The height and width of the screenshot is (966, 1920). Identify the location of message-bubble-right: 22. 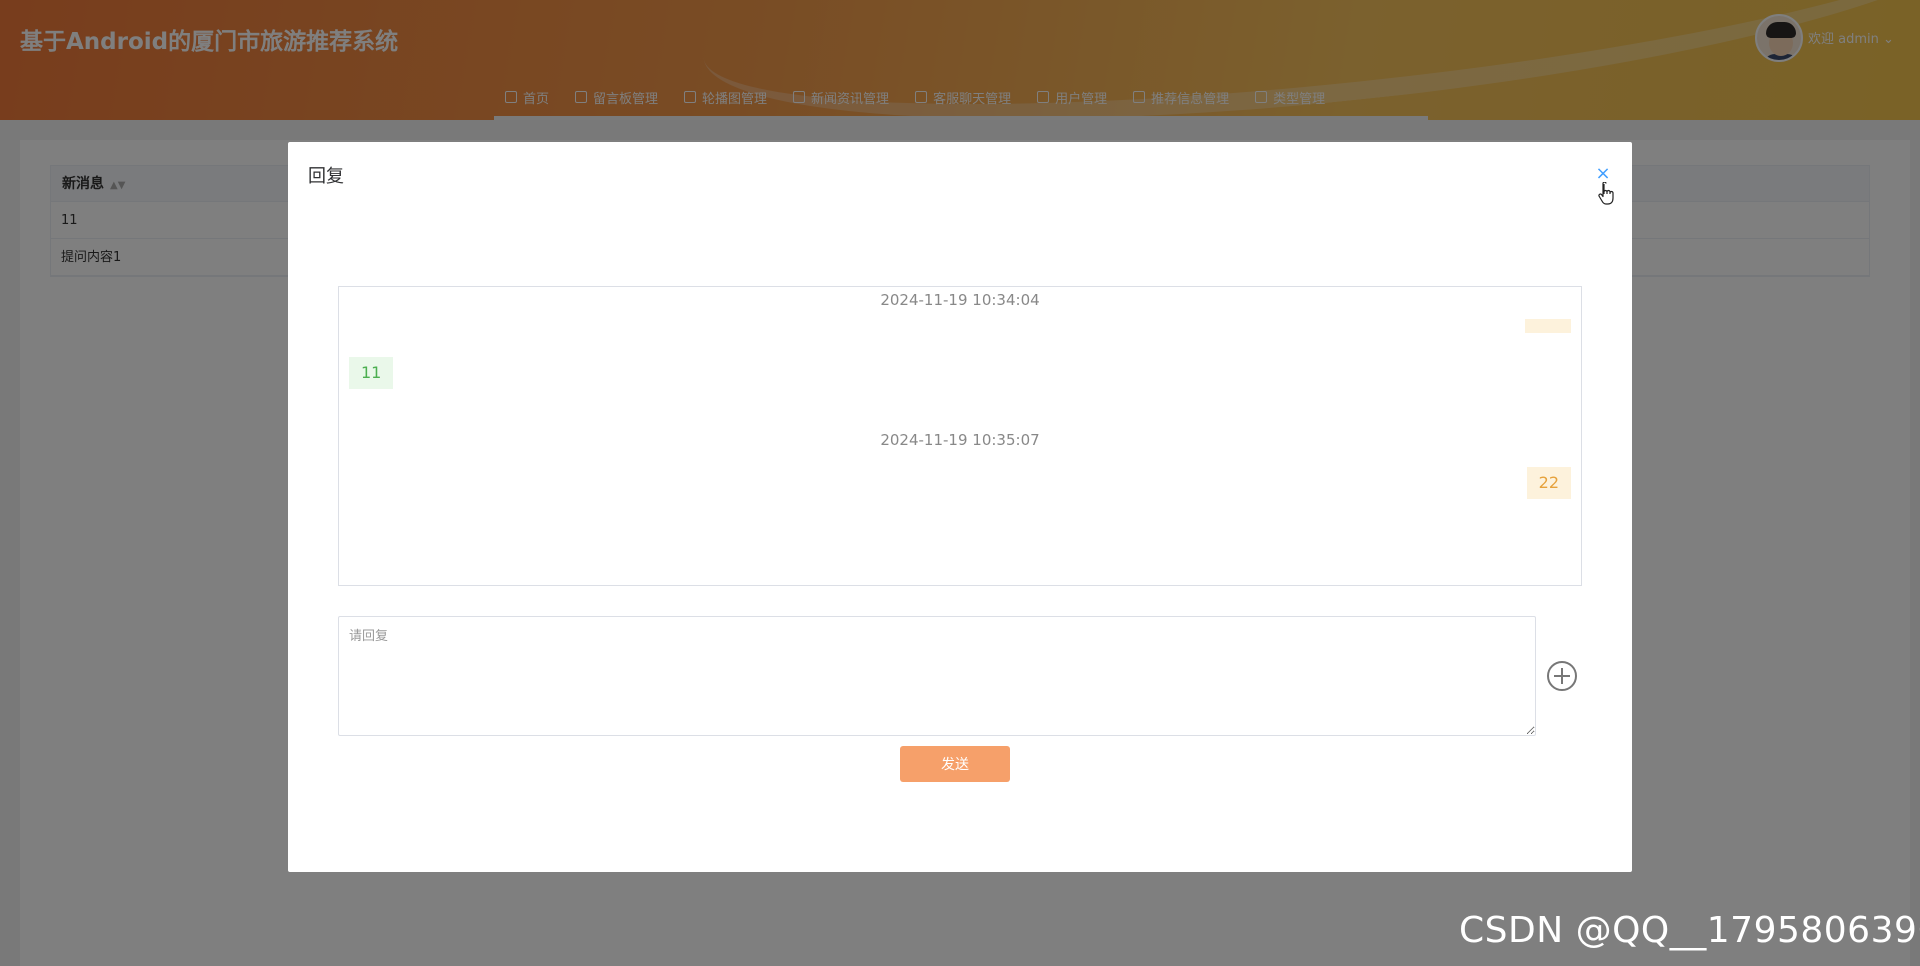
(1548, 483).